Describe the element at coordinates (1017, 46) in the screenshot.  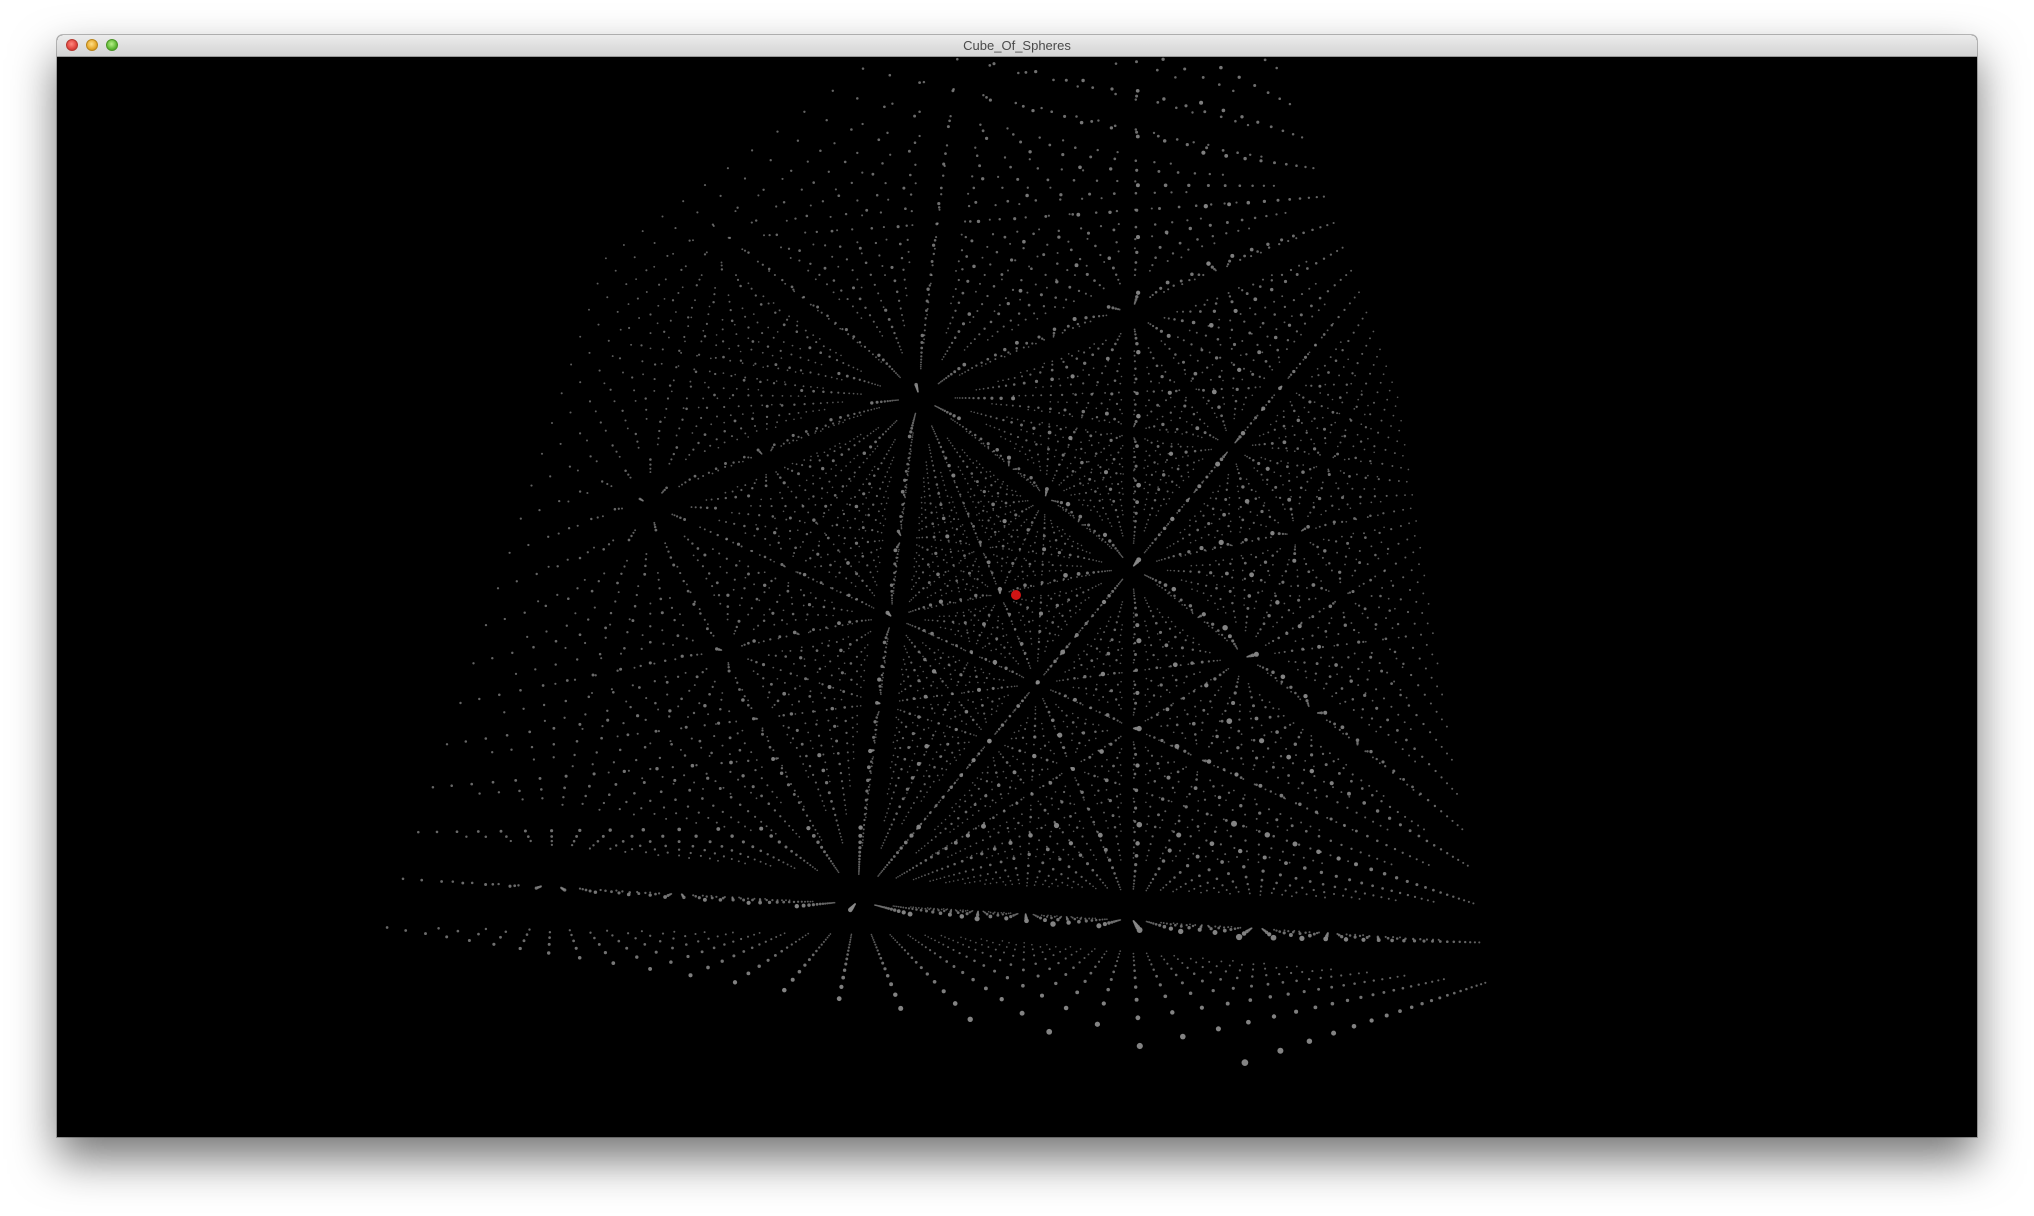
I see `title-bar: Cube_Of_Spheres` at that location.